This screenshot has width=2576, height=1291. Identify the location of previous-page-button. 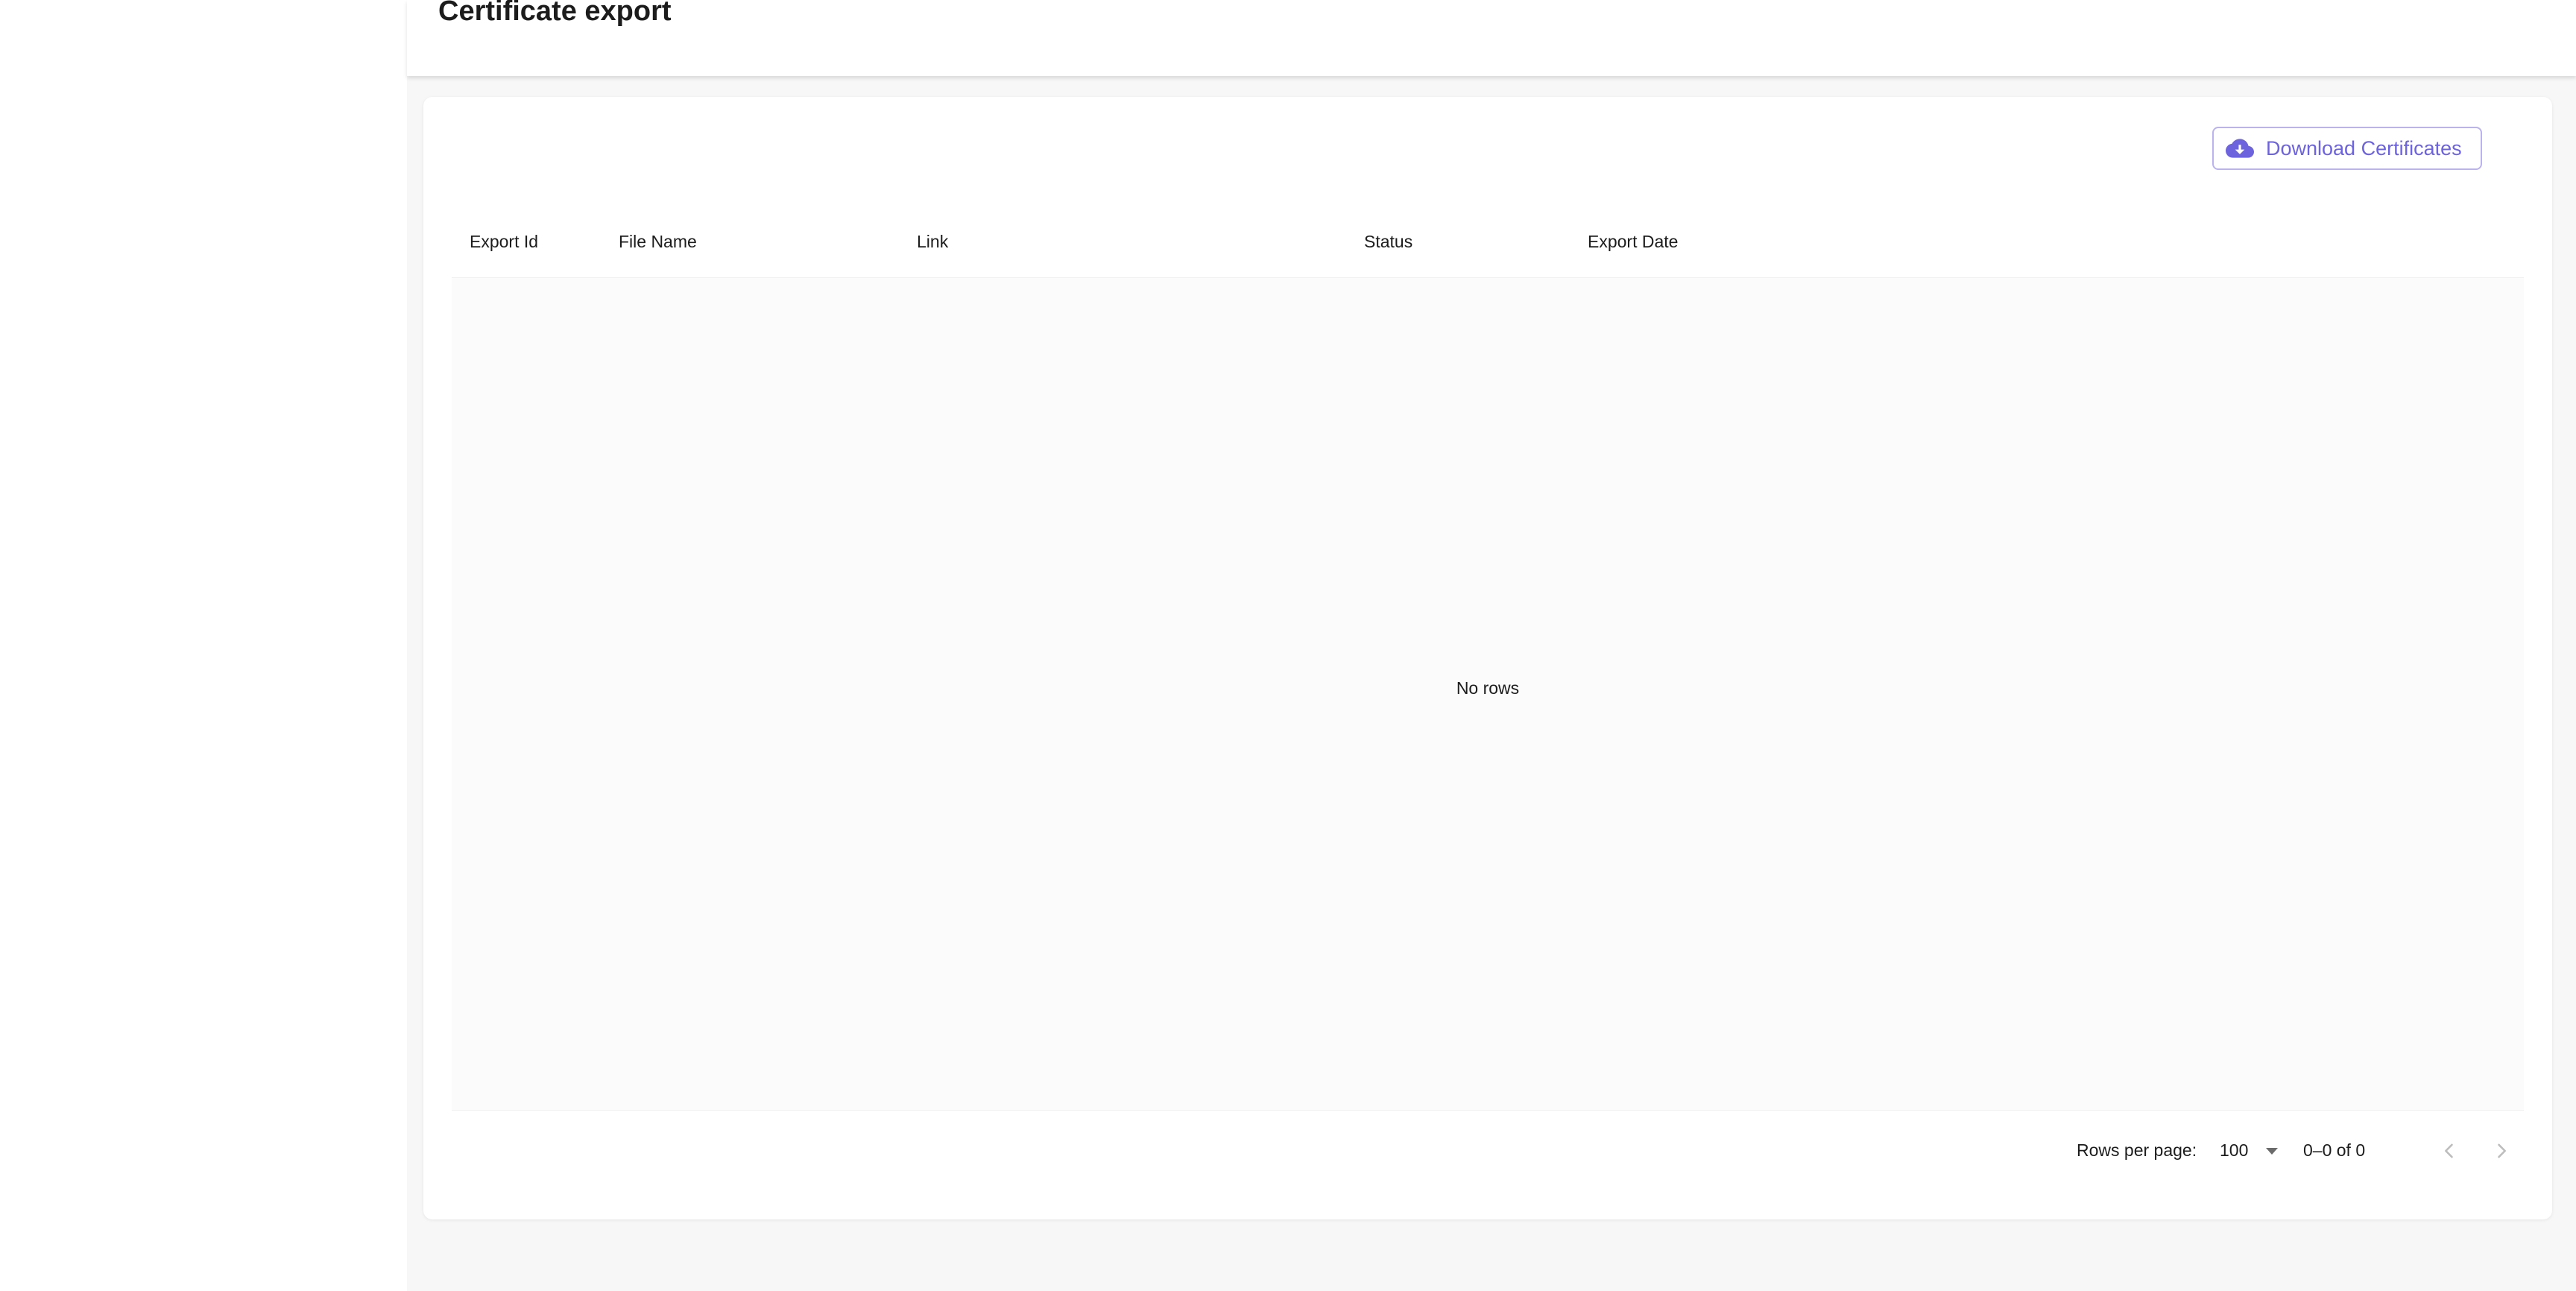
(2449, 1150).